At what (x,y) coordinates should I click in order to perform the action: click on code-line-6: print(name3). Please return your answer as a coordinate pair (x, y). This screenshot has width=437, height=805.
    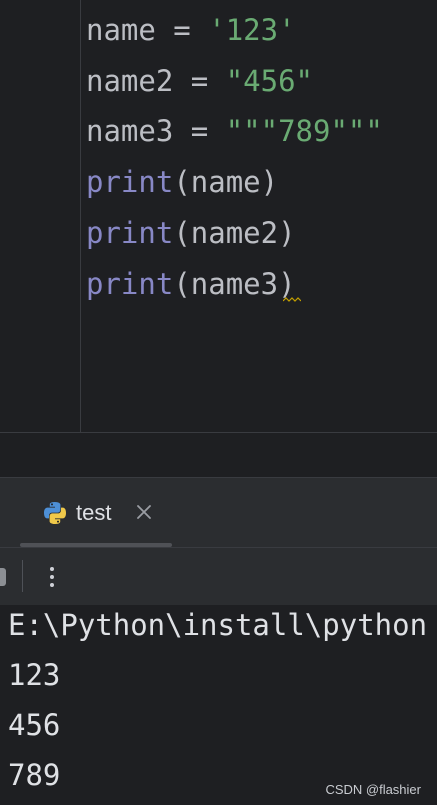
    Looking at the image, I should click on (191, 284).